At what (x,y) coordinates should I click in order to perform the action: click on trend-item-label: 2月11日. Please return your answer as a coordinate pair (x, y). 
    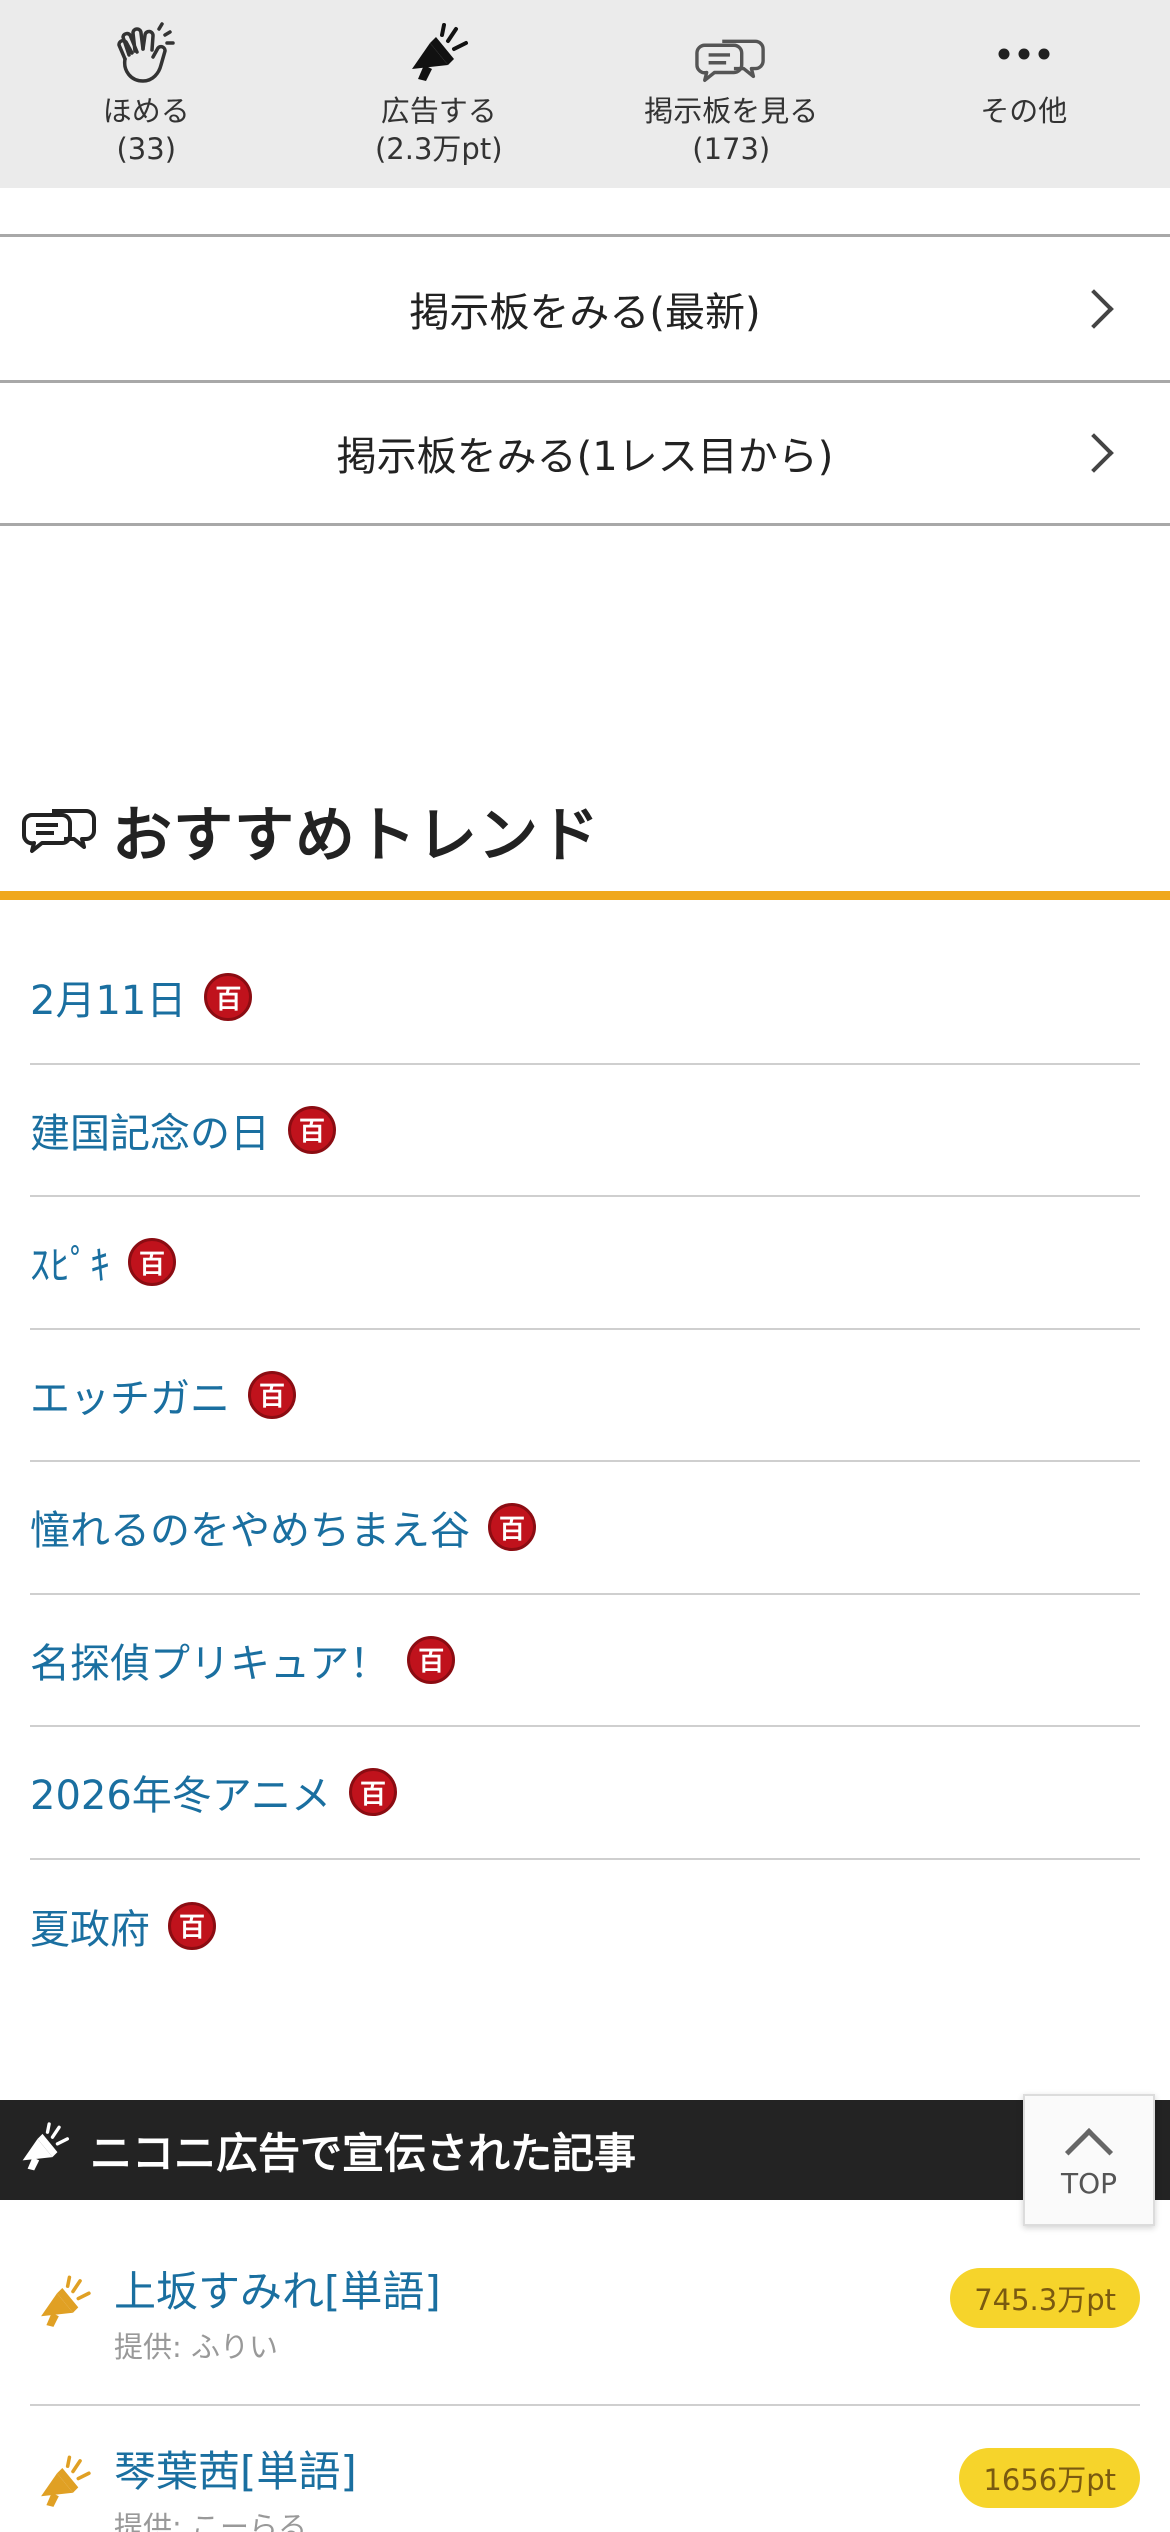
    Looking at the image, I should click on (108, 997).